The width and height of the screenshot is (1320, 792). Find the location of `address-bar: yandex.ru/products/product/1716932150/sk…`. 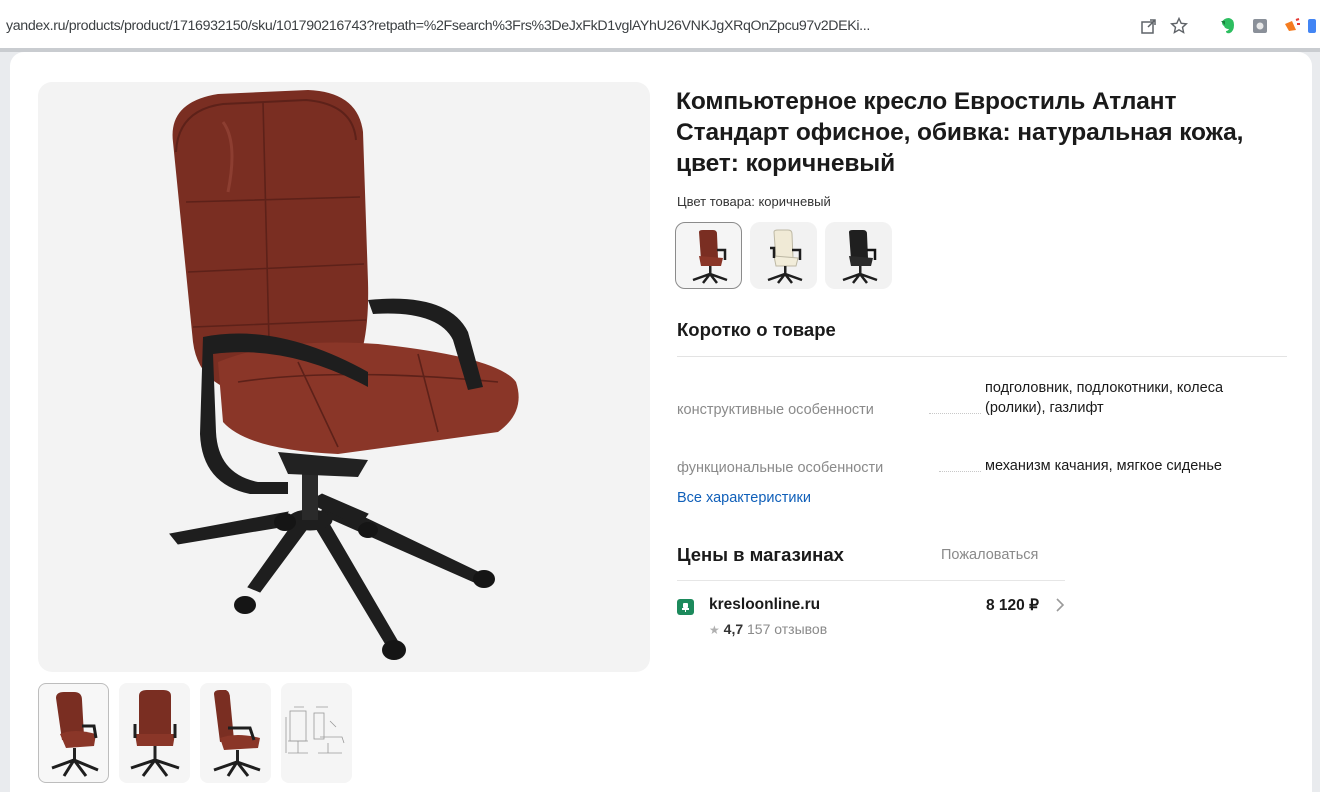

address-bar: yandex.ru/products/product/1716932150/sk… is located at coordinates (438, 26).